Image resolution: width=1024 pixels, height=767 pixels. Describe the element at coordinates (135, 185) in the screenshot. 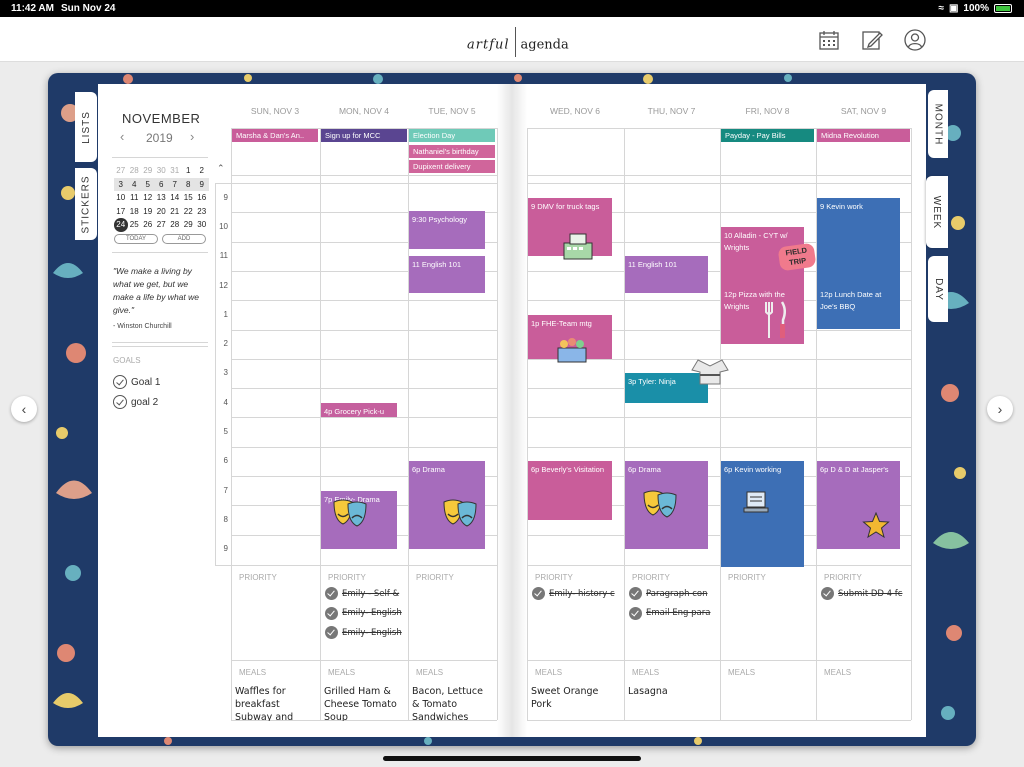

I see `mini-calendar-day: 4` at that location.